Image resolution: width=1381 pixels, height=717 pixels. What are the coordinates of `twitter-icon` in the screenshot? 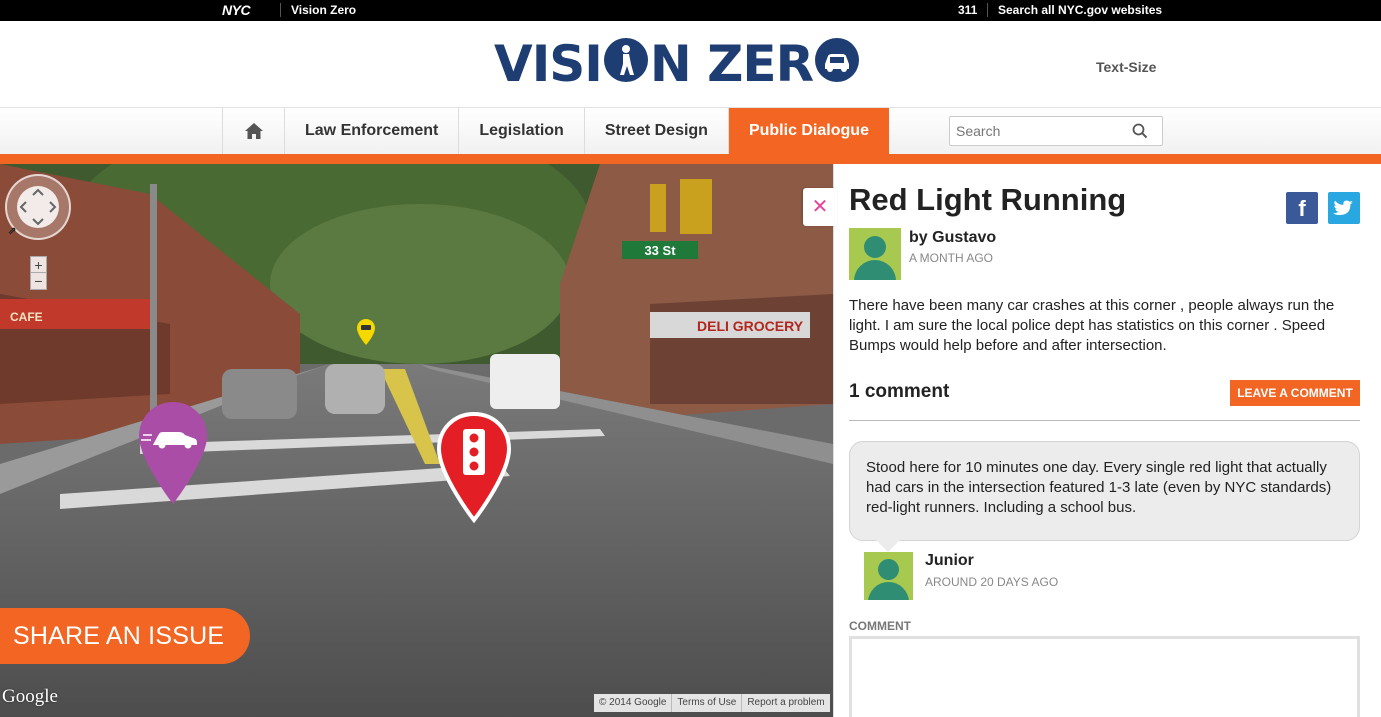 It's located at (1343, 207).